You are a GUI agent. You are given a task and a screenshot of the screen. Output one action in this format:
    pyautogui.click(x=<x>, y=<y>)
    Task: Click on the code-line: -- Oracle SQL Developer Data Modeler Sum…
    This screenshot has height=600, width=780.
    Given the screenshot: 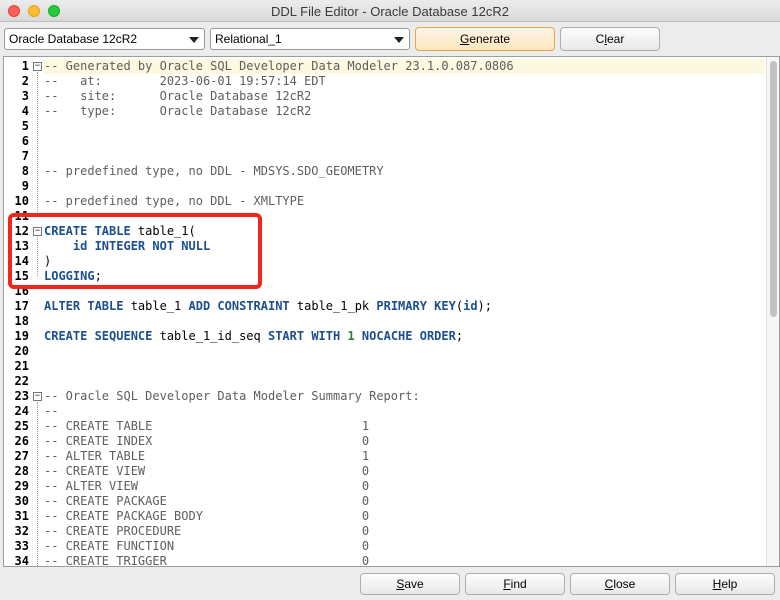 What is the action you would take?
    pyautogui.click(x=404, y=396)
    